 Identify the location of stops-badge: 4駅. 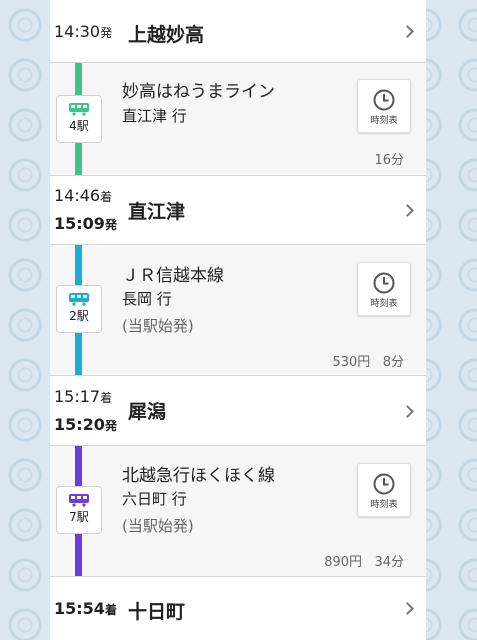
(79, 119).